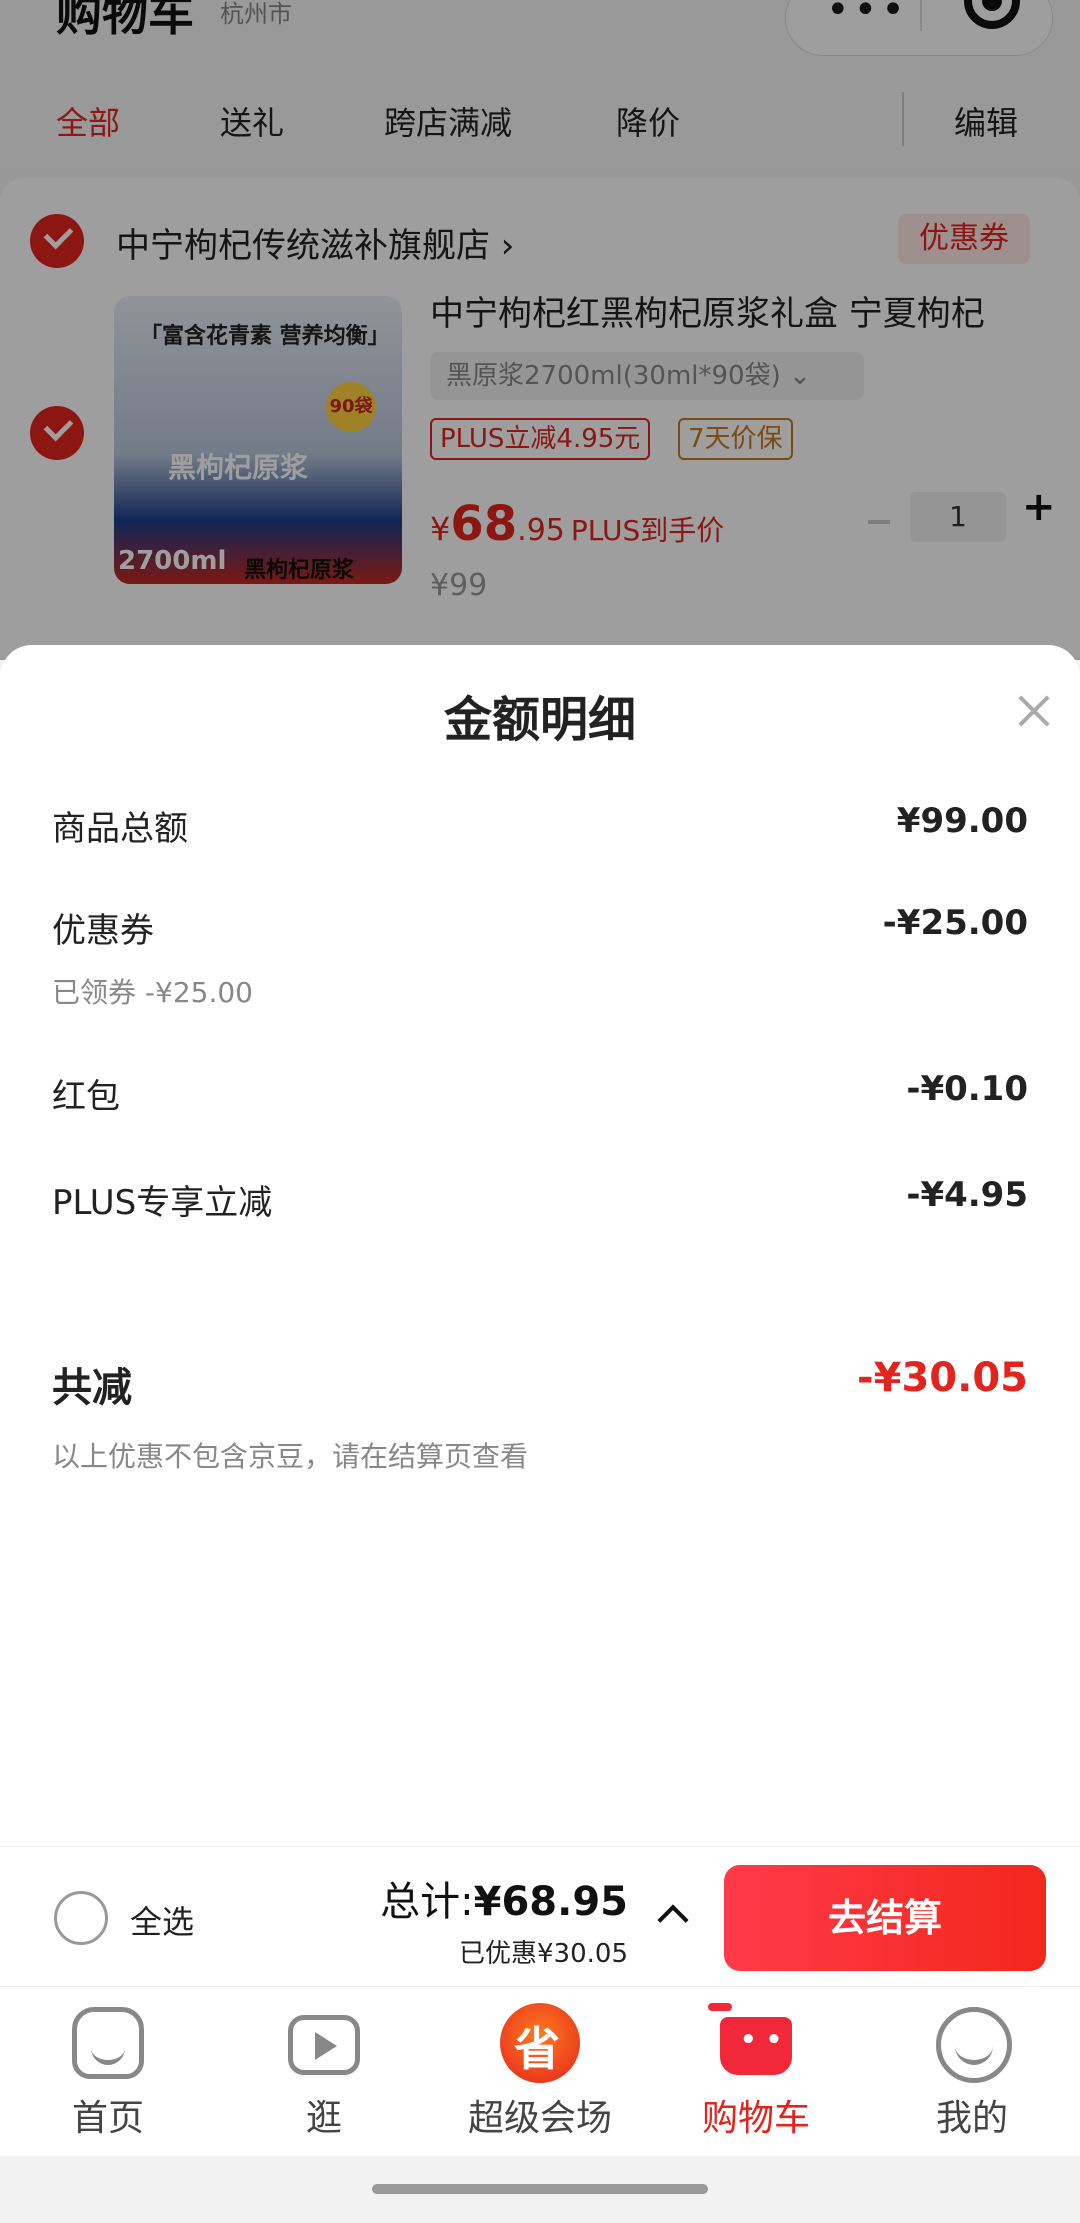  I want to click on chevron-up-icon, so click(673, 1920).